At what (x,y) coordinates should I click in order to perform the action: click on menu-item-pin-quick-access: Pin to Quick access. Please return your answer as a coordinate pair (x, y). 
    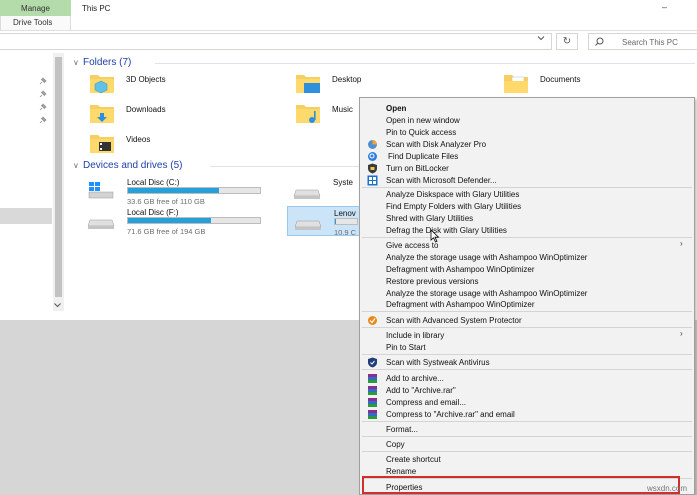
    Looking at the image, I should click on (421, 132).